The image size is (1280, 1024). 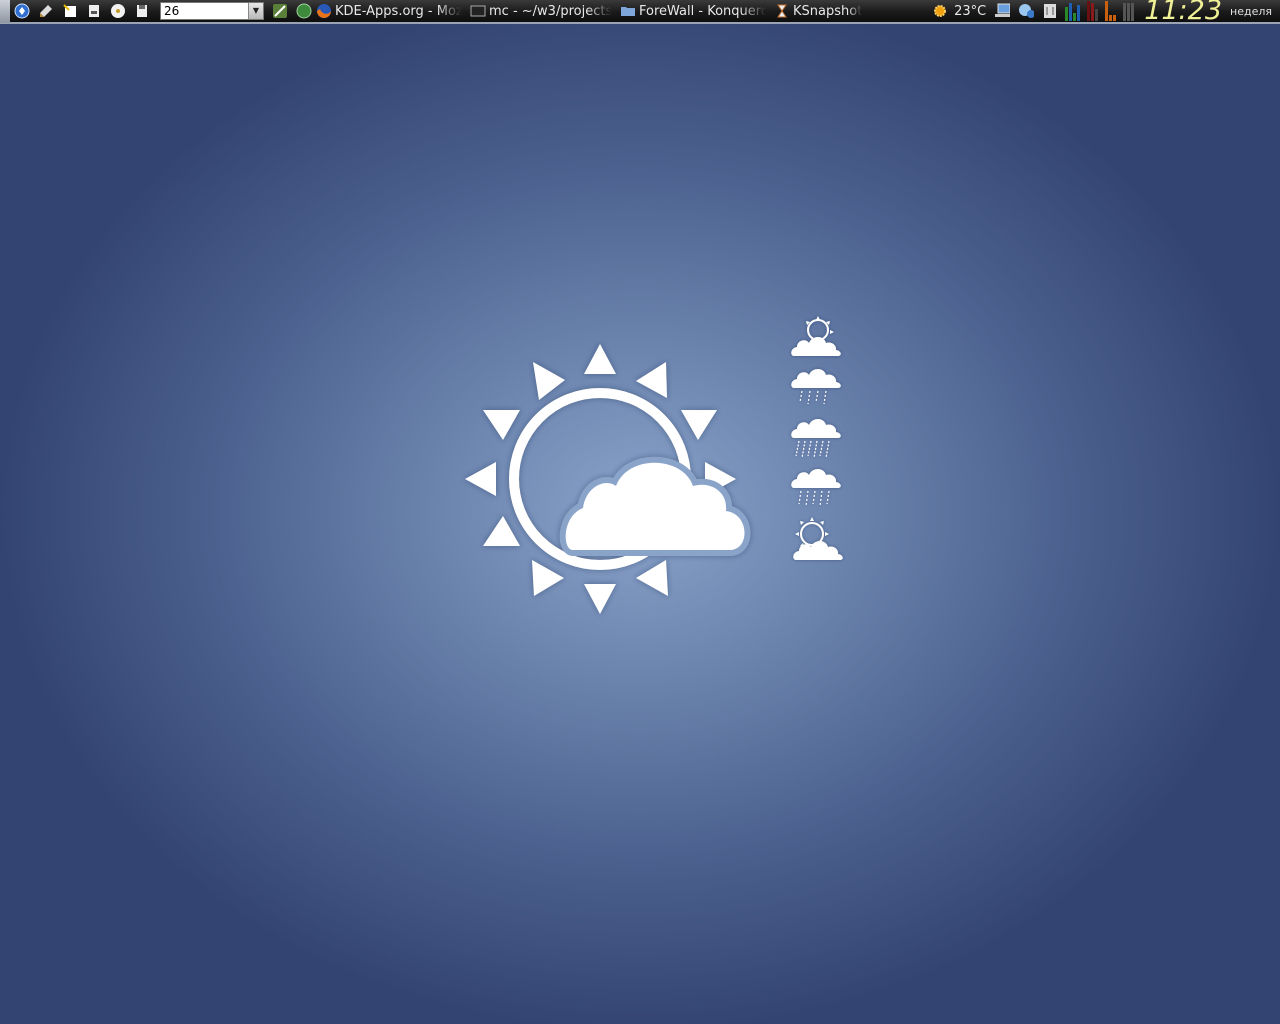 I want to click on task-konqueror: ForeWall - Konquero, so click(x=693, y=11).